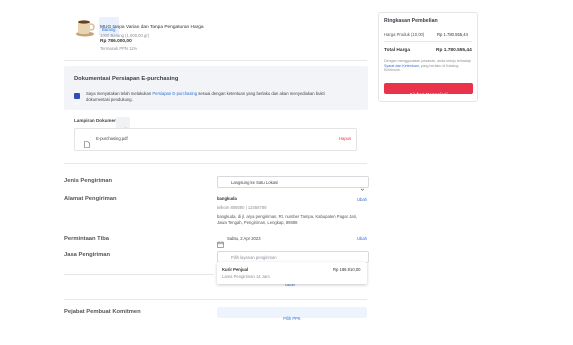  What do you see at coordinates (77, 103) in the screenshot?
I see `check-icon` at bounding box center [77, 103].